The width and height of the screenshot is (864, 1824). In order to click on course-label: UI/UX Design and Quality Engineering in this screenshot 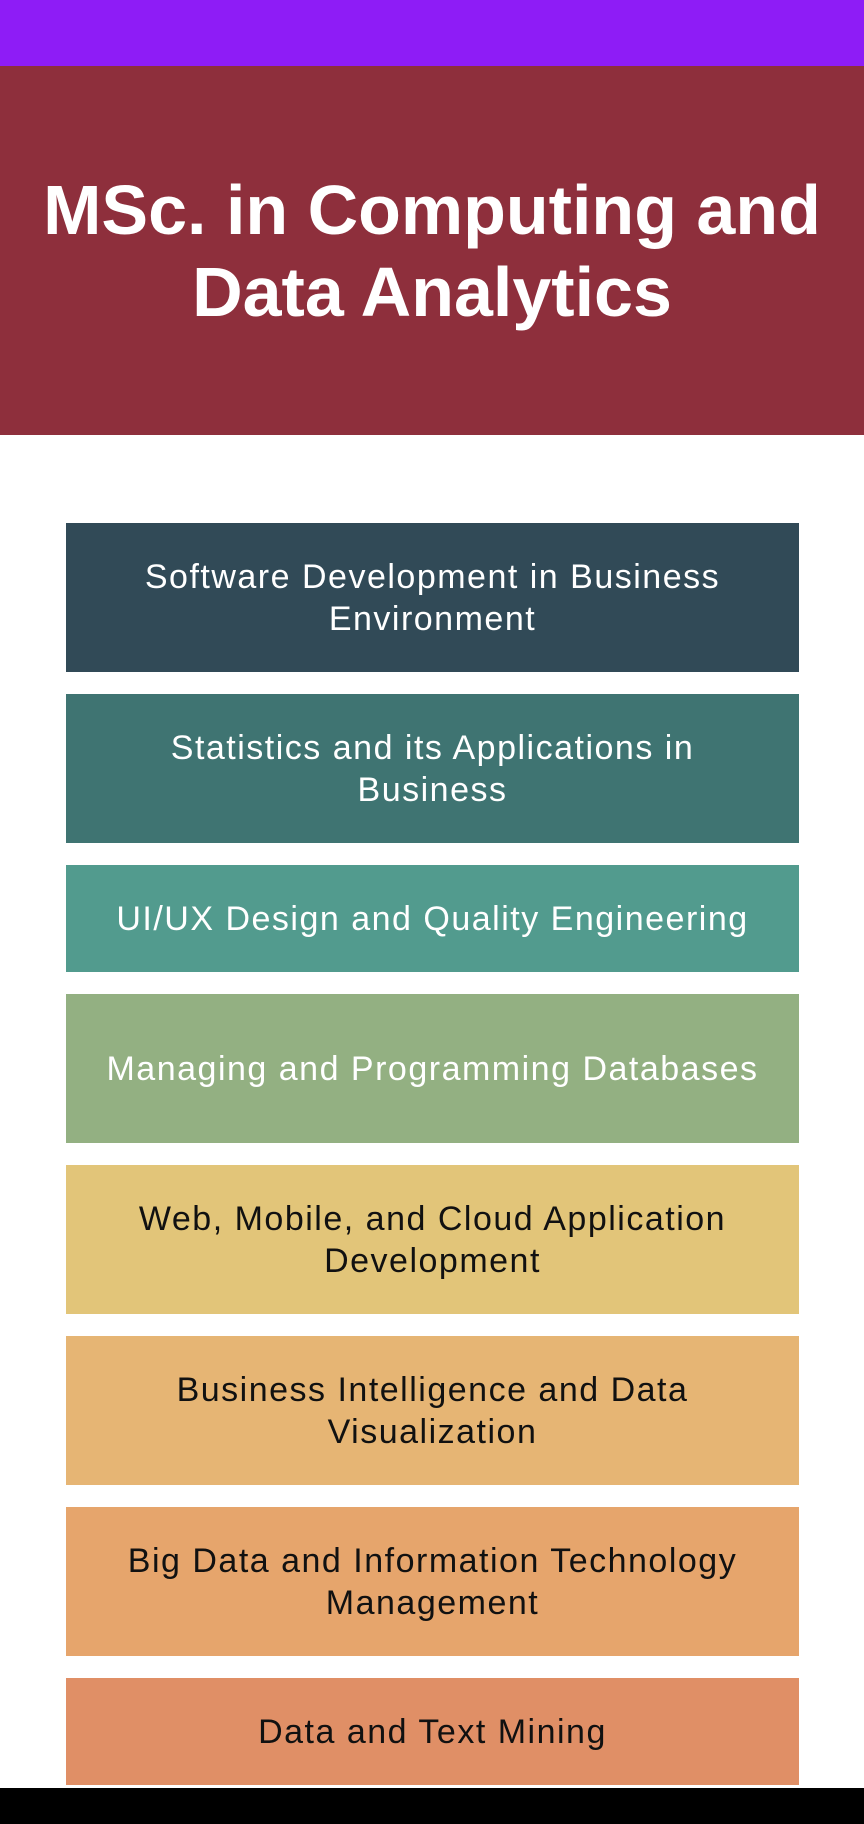, I will do `click(432, 918)`.